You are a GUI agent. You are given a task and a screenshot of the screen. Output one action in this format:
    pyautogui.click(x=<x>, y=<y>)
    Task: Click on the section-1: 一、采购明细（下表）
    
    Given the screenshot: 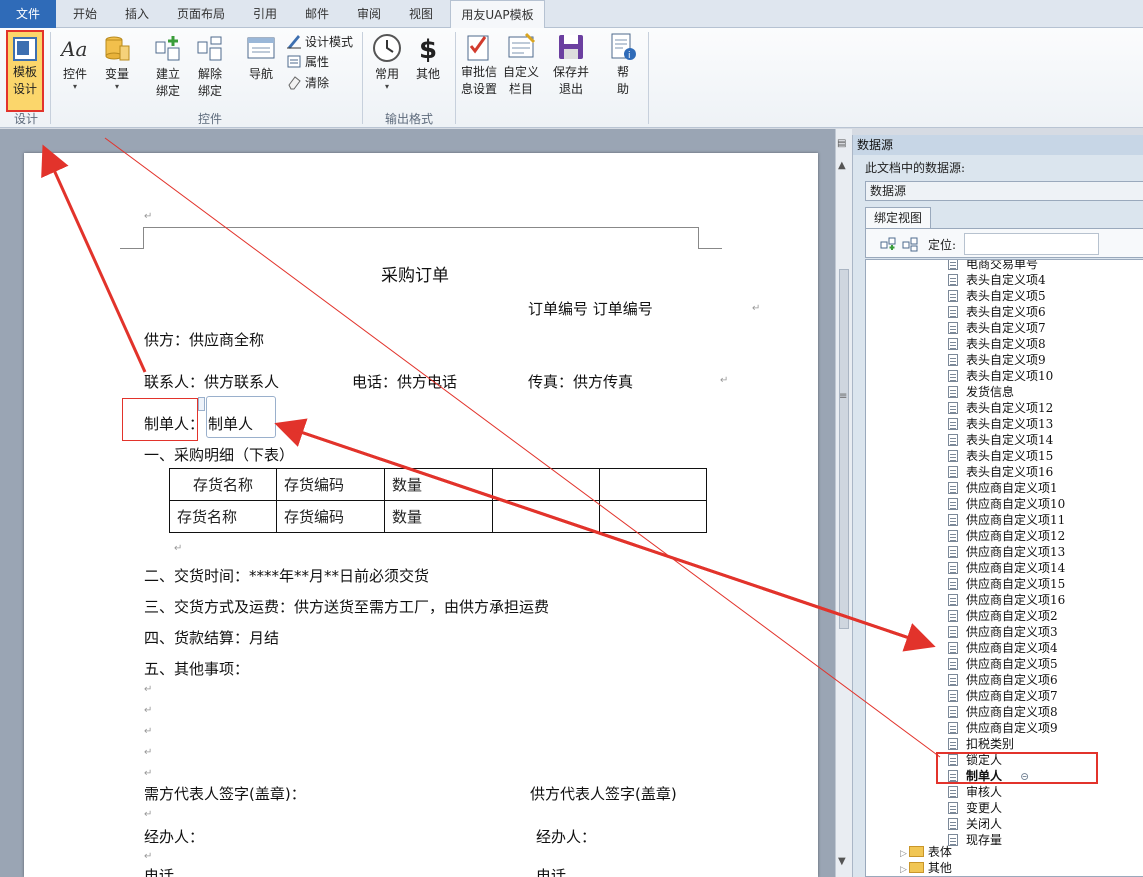 What is the action you would take?
    pyautogui.click(x=219, y=455)
    